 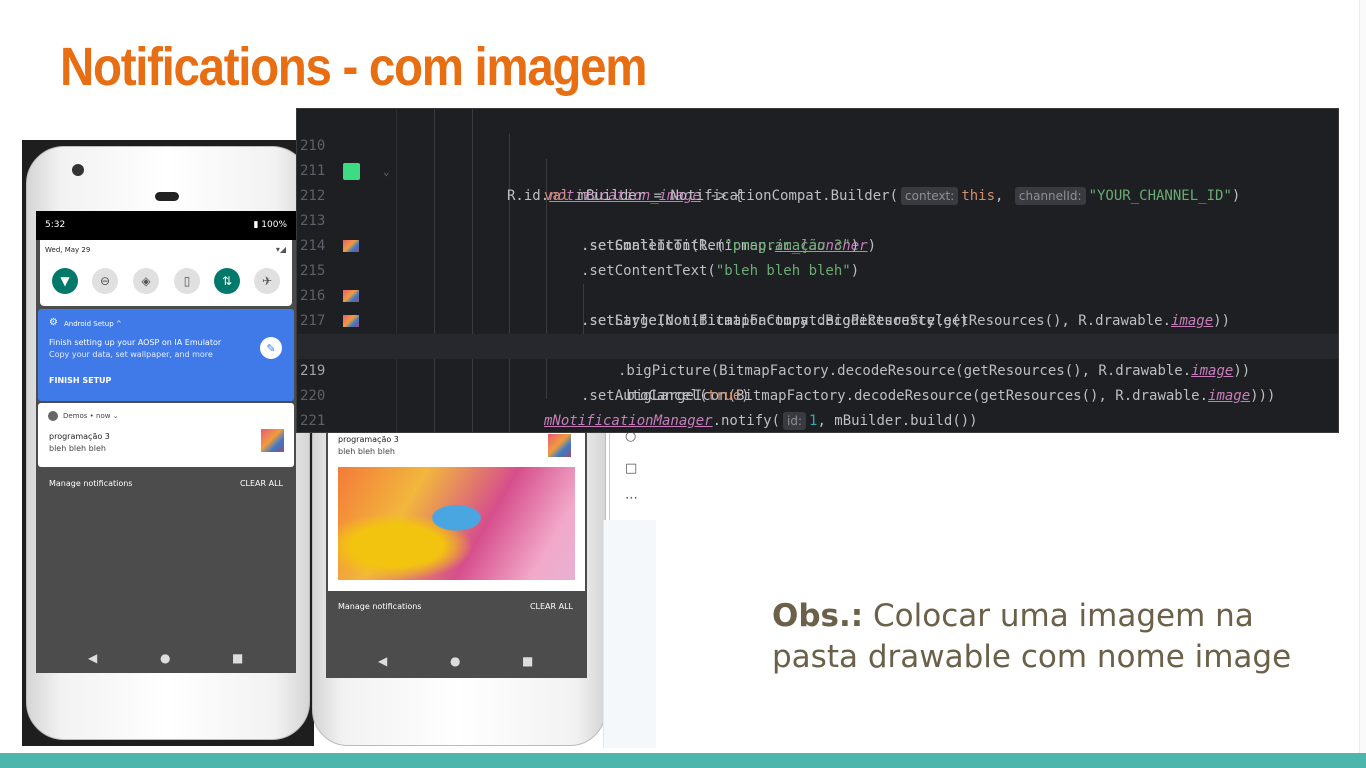 I want to click on code-line: 222 }, so click(x=817, y=420).